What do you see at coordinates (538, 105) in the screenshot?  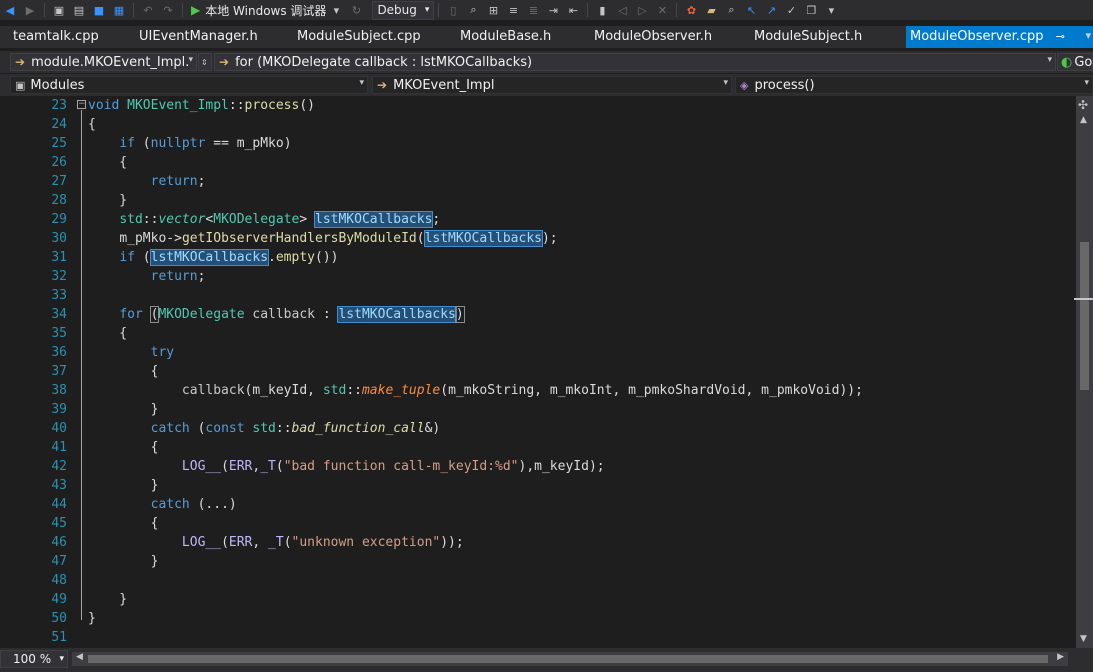 I see `code-line: 23− void MKOEvent_Impl::process()` at bounding box center [538, 105].